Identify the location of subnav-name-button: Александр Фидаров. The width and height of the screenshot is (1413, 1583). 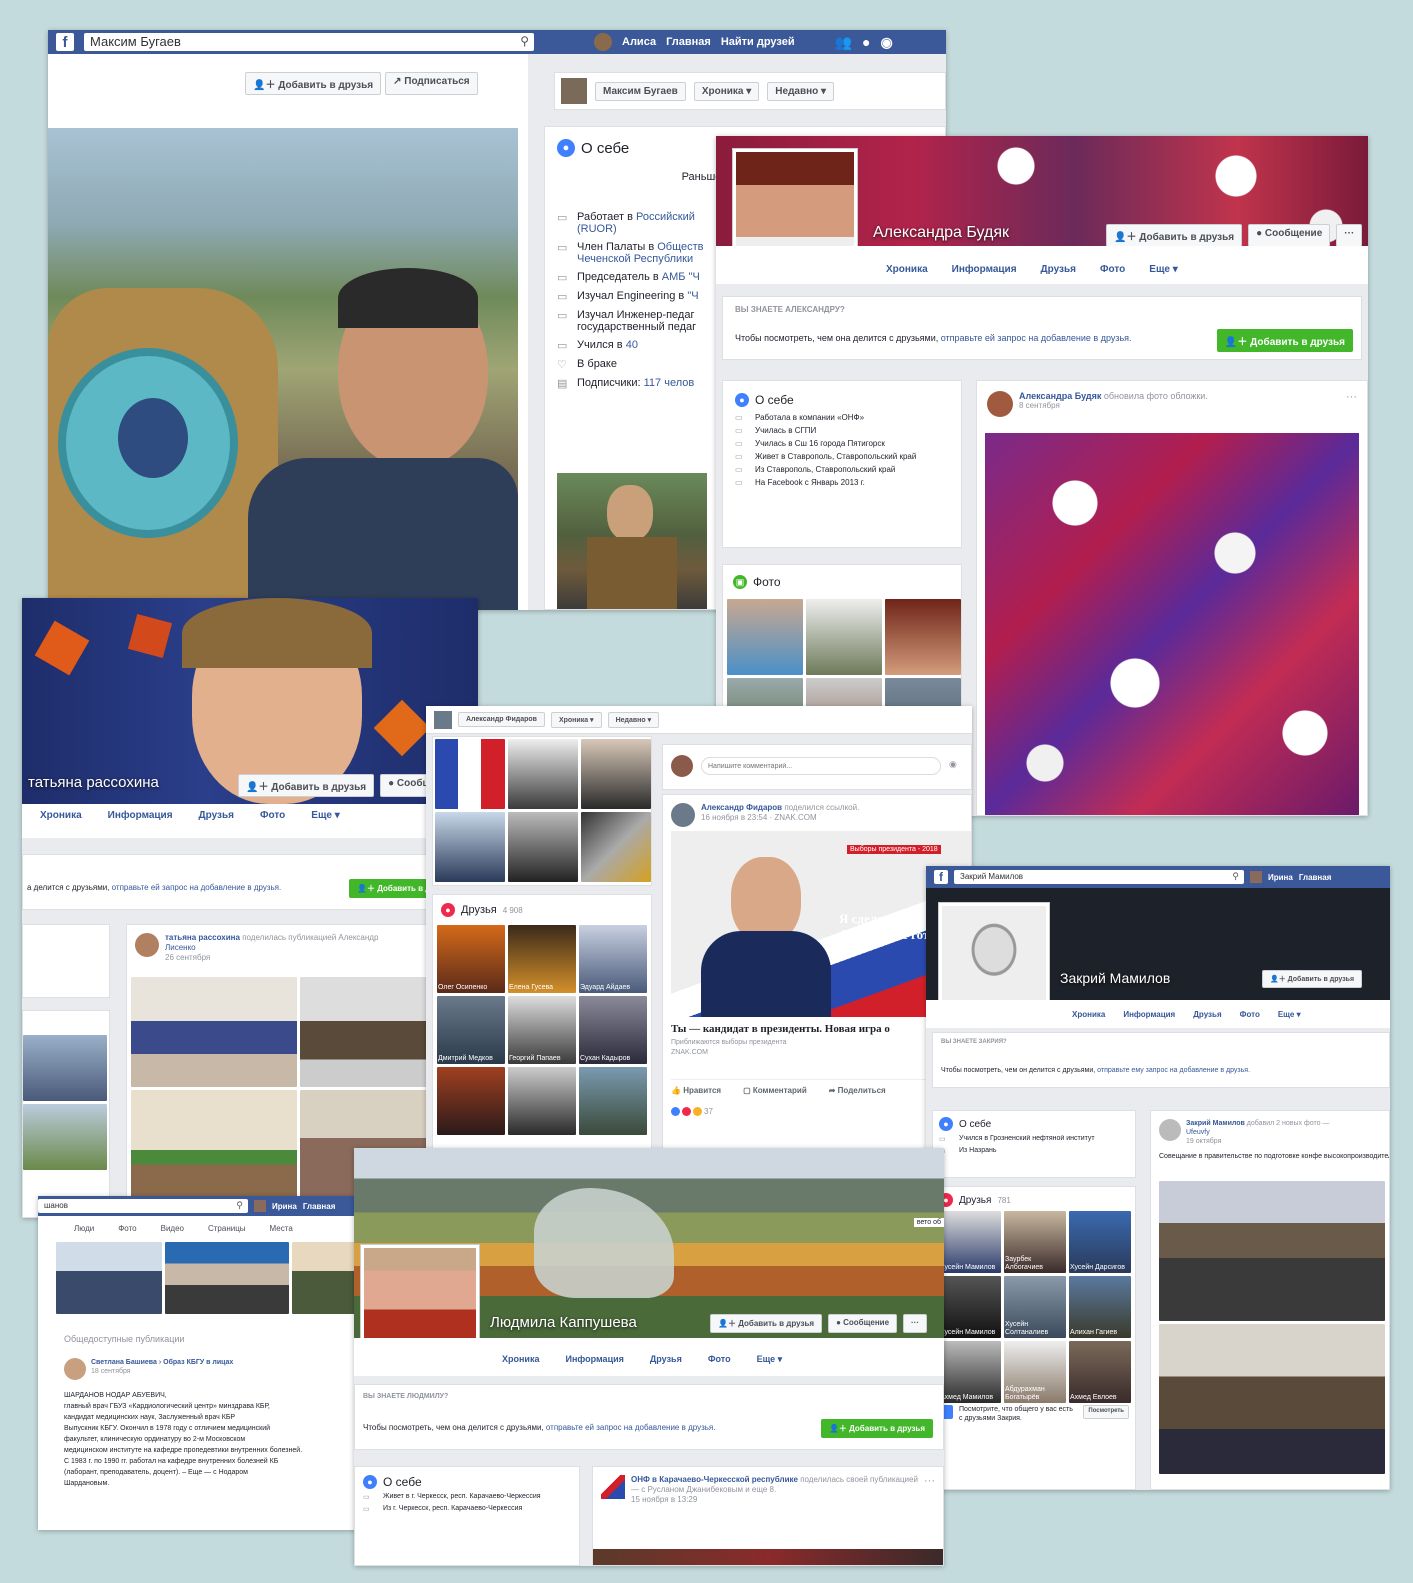
(501, 719).